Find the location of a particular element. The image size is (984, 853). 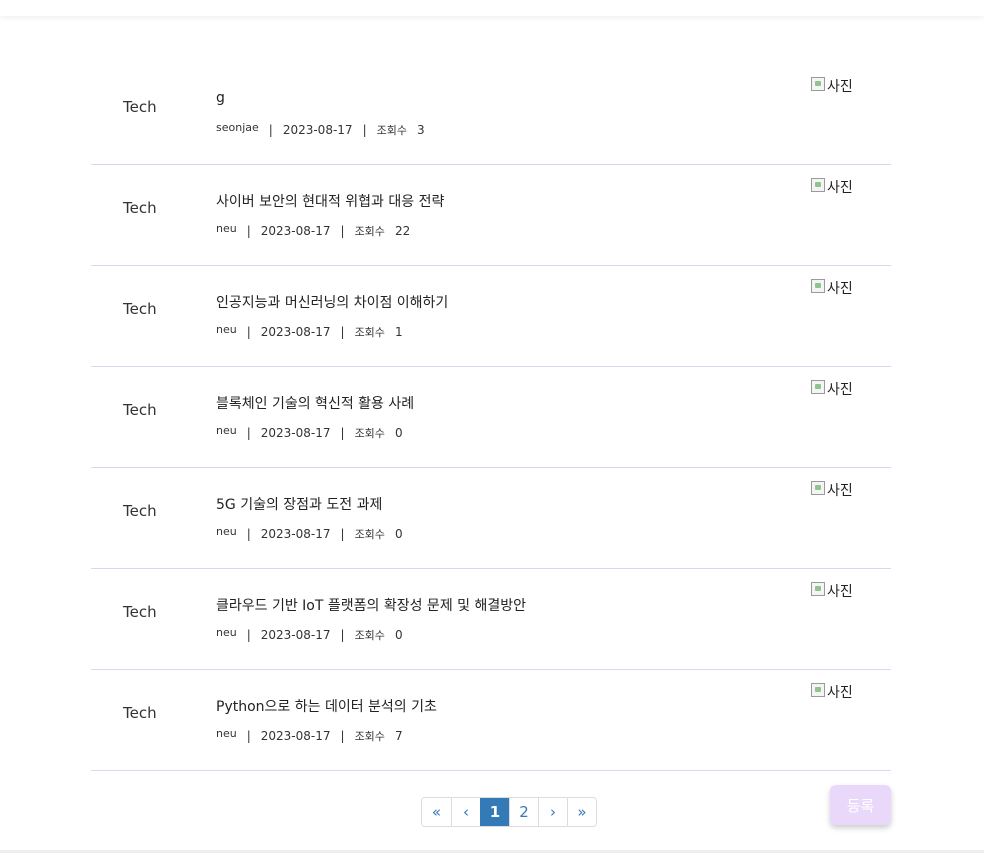

post-title-link: 블록체인 기술의 혁신적 활용 사례 is located at coordinates (315, 403).